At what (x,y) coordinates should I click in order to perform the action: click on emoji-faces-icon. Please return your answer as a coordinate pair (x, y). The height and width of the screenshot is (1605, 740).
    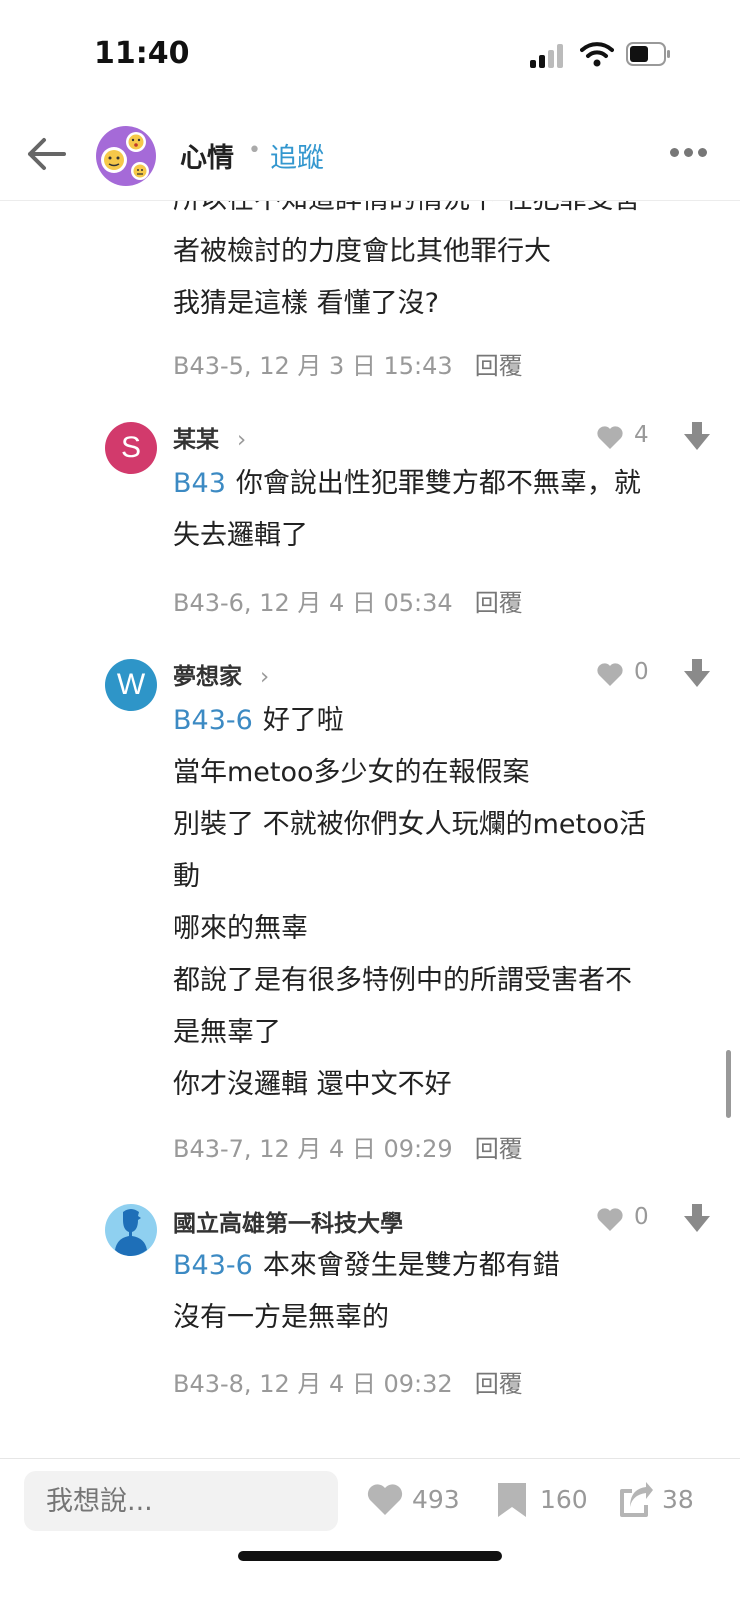
    Looking at the image, I should click on (125, 156).